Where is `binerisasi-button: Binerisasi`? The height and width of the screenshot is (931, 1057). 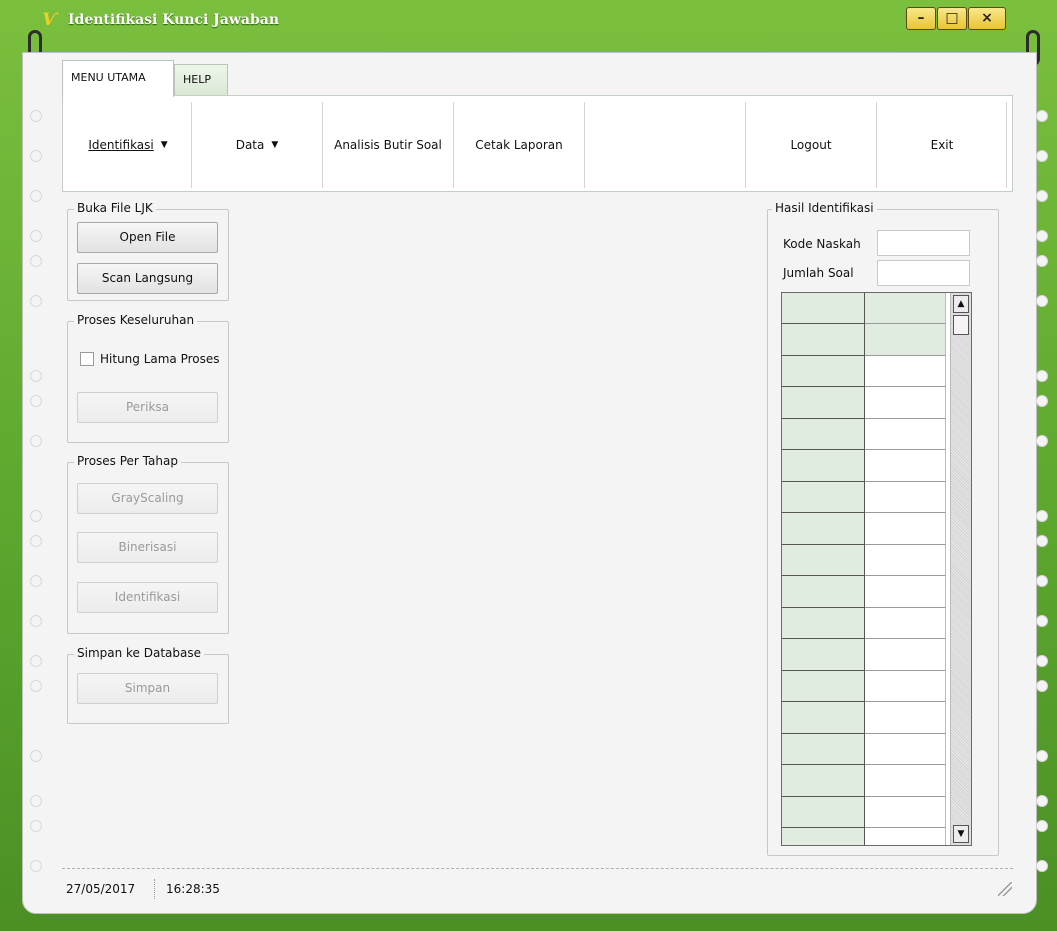 binerisasi-button: Binerisasi is located at coordinates (147, 547).